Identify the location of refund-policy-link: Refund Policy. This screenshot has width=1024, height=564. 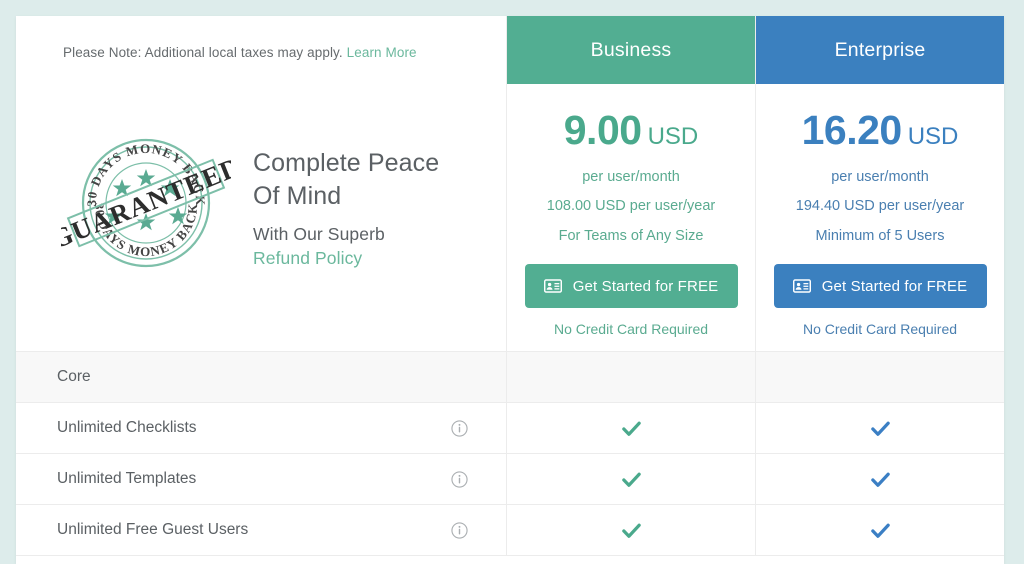
(346, 258).